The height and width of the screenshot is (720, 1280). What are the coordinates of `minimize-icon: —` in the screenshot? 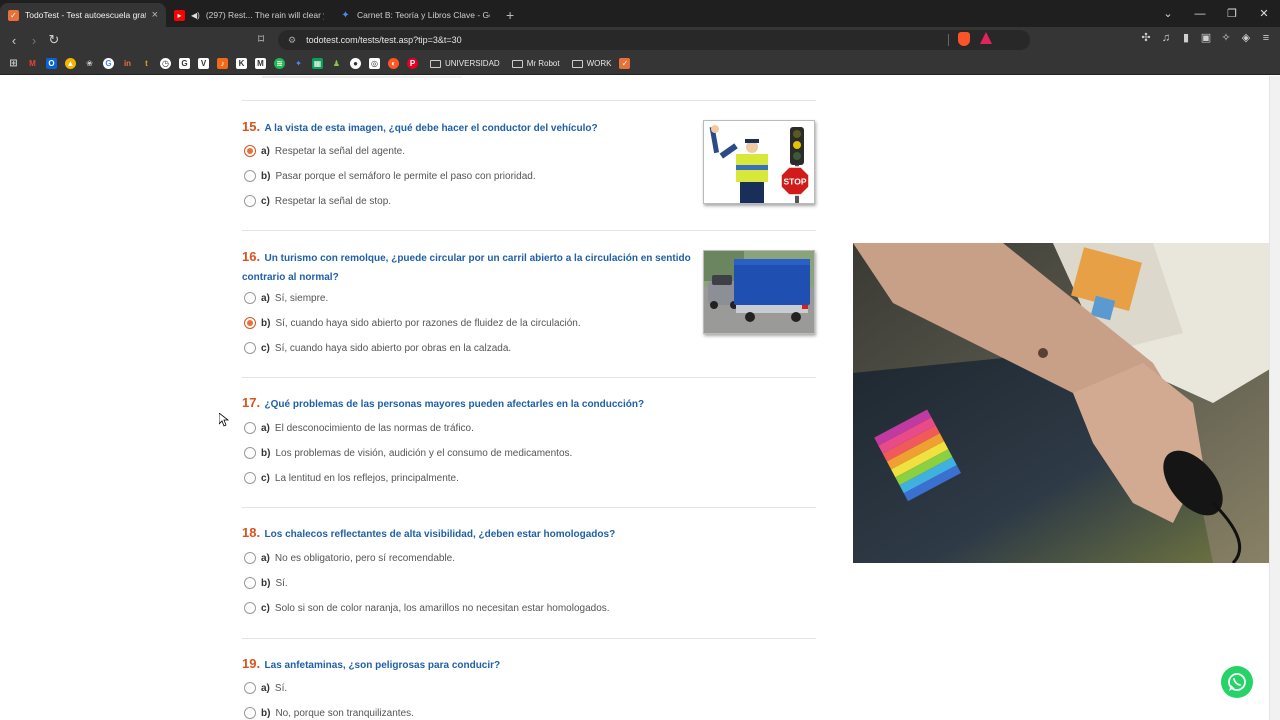 It's located at (1200, 14).